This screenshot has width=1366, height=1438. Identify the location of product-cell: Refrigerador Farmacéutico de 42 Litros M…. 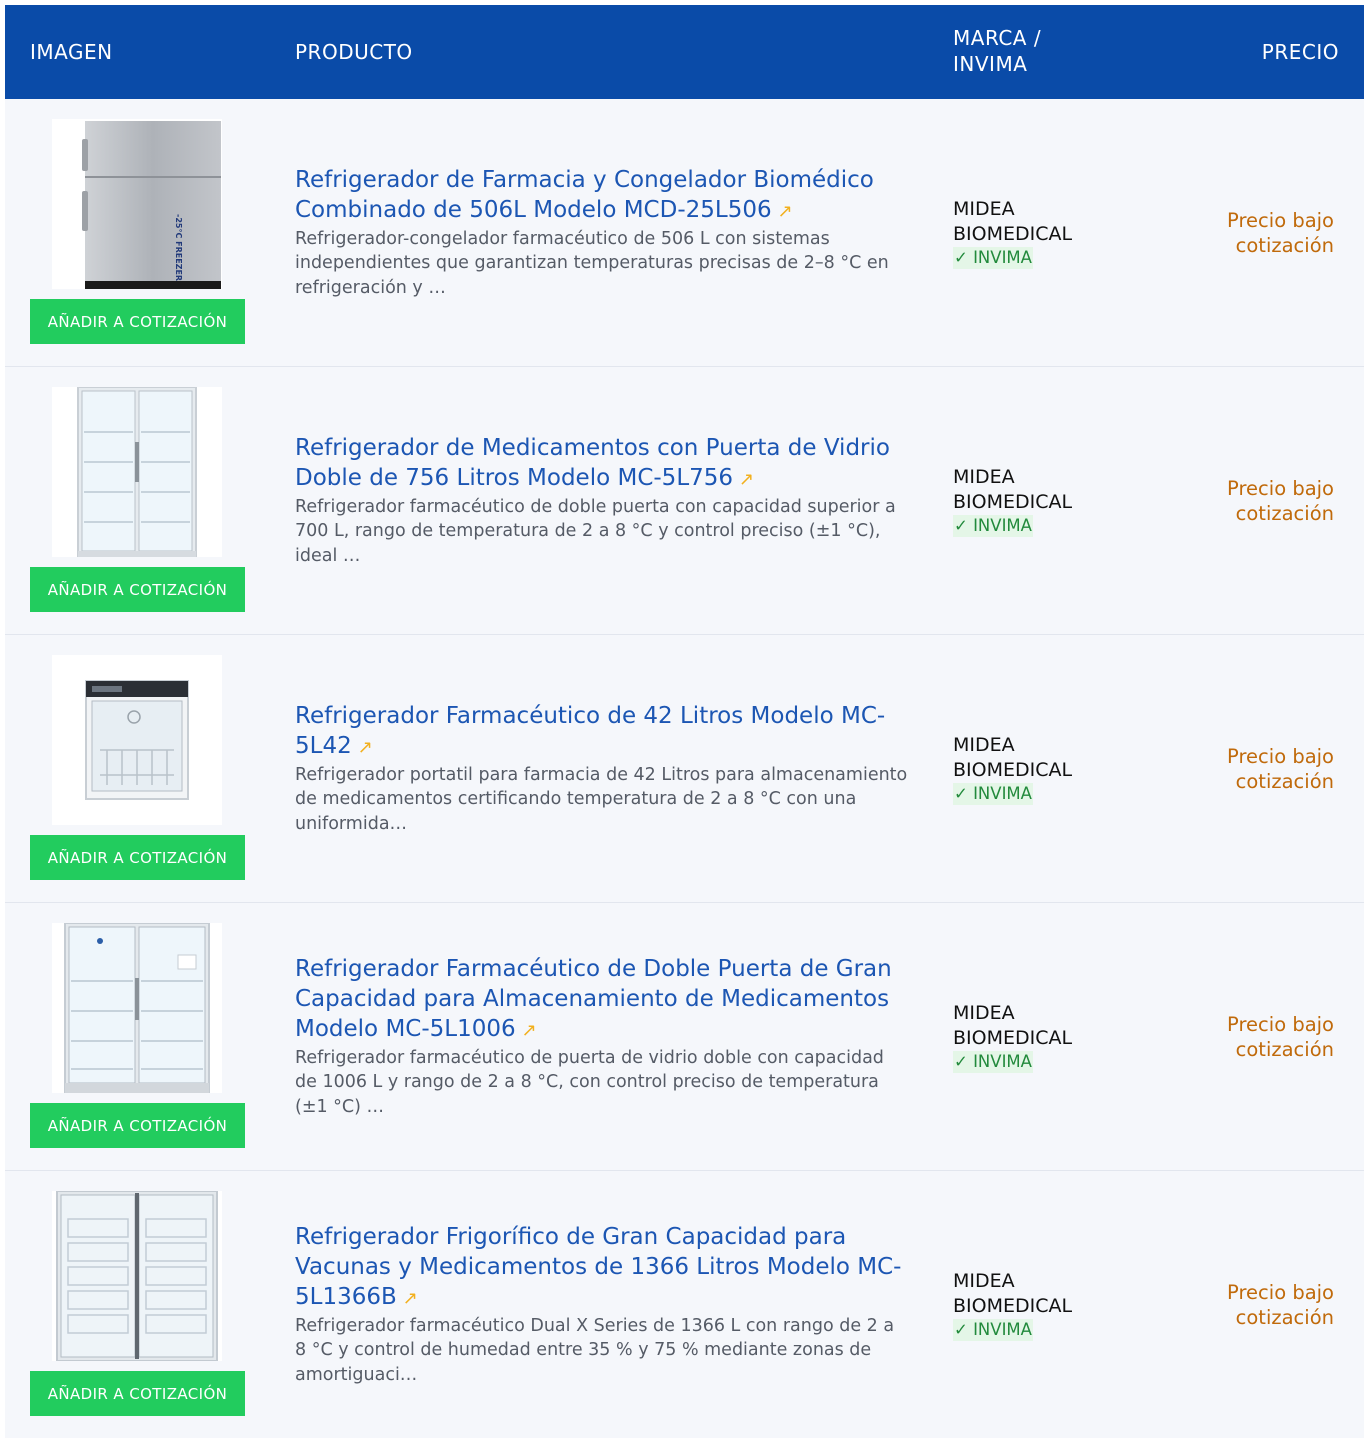
(602, 768).